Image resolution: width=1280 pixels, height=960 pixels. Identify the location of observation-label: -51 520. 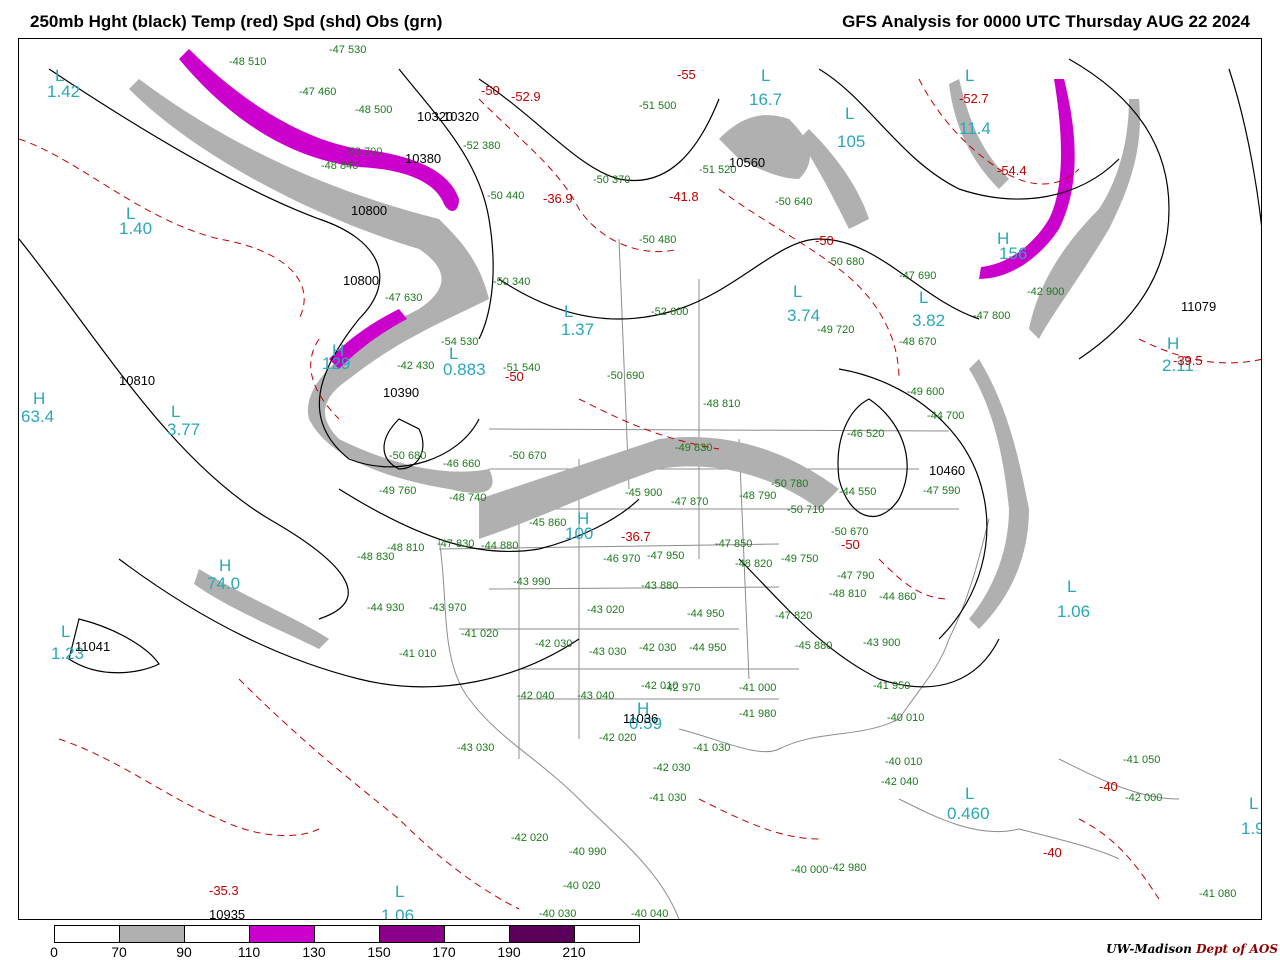
(717, 170).